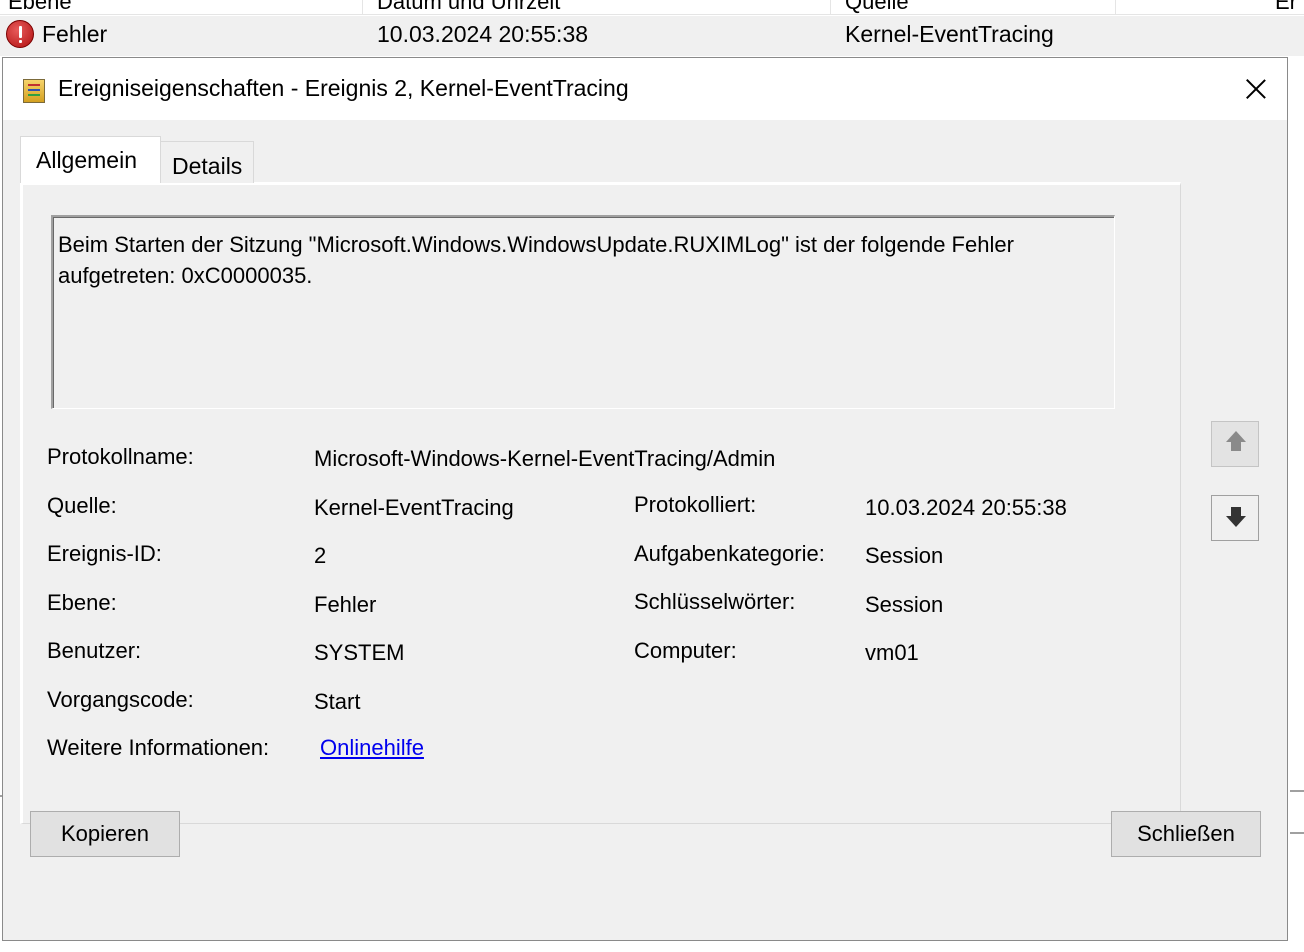  Describe the element at coordinates (158, 747) in the screenshot. I see `more-info-label: Weitere Informationen:` at that location.